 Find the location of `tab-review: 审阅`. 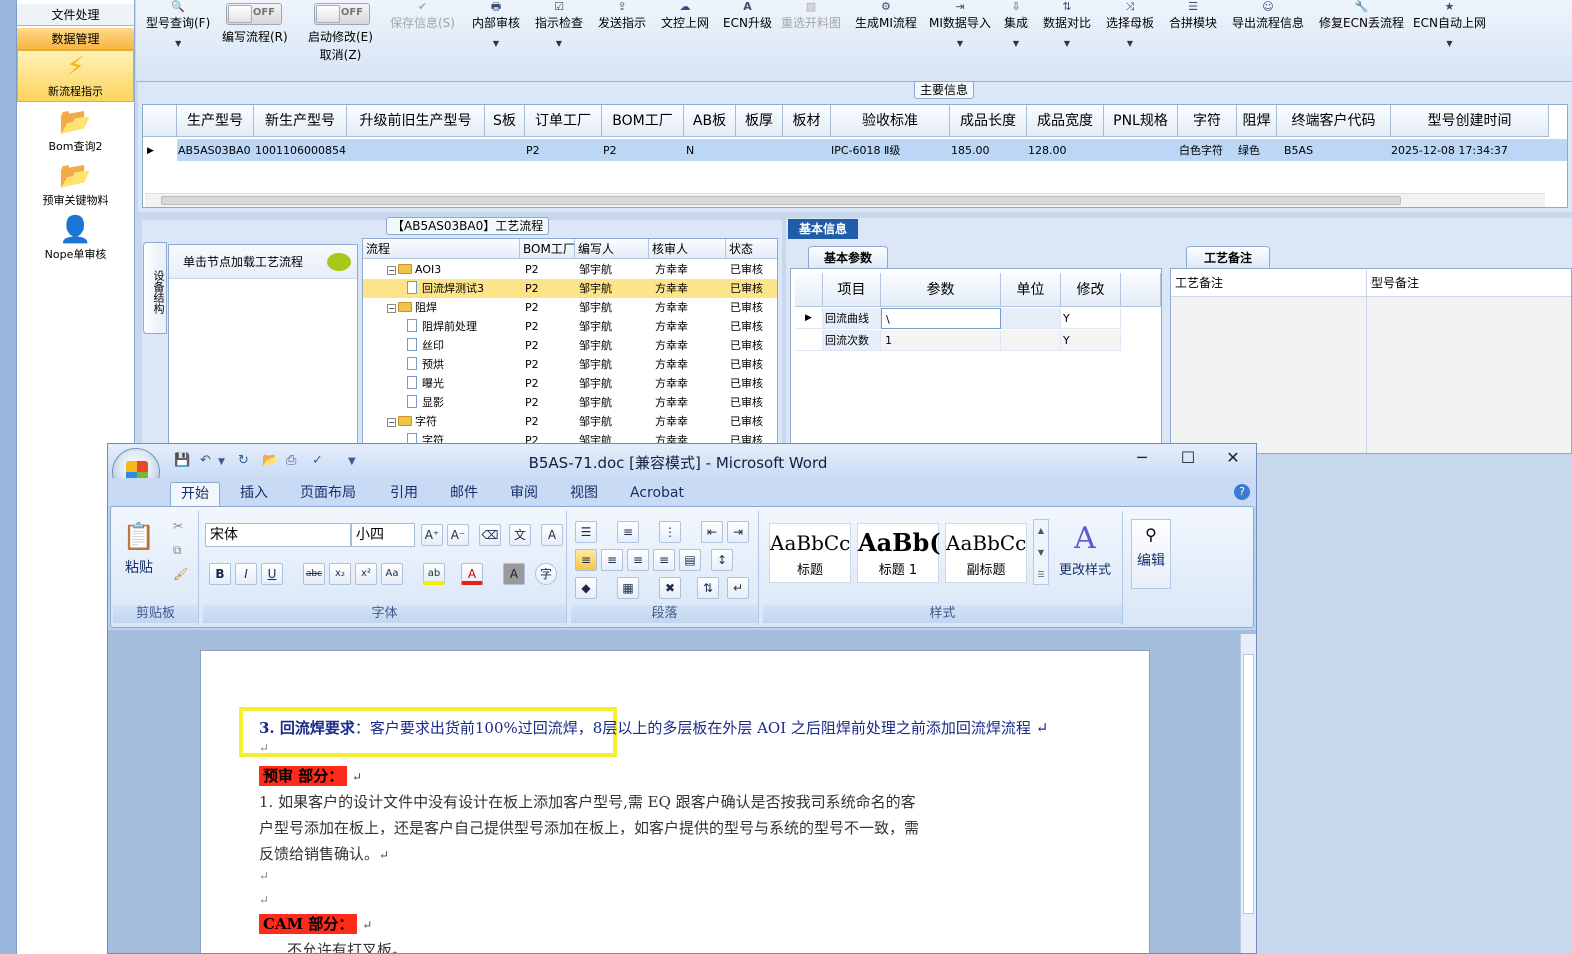

tab-review: 审阅 is located at coordinates (524, 494).